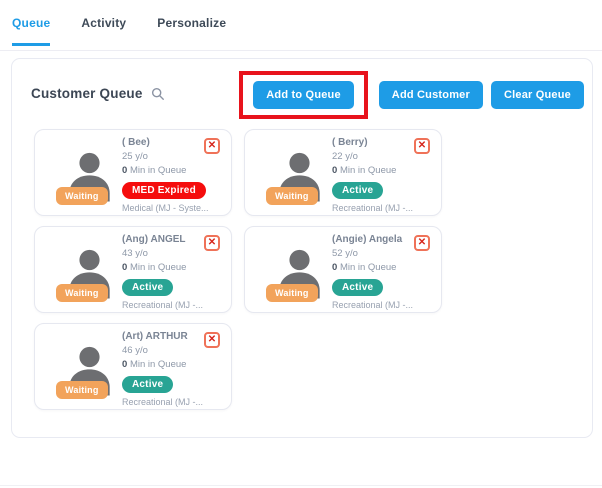  I want to click on add-to-queue-button: Add to Queue, so click(303, 95).